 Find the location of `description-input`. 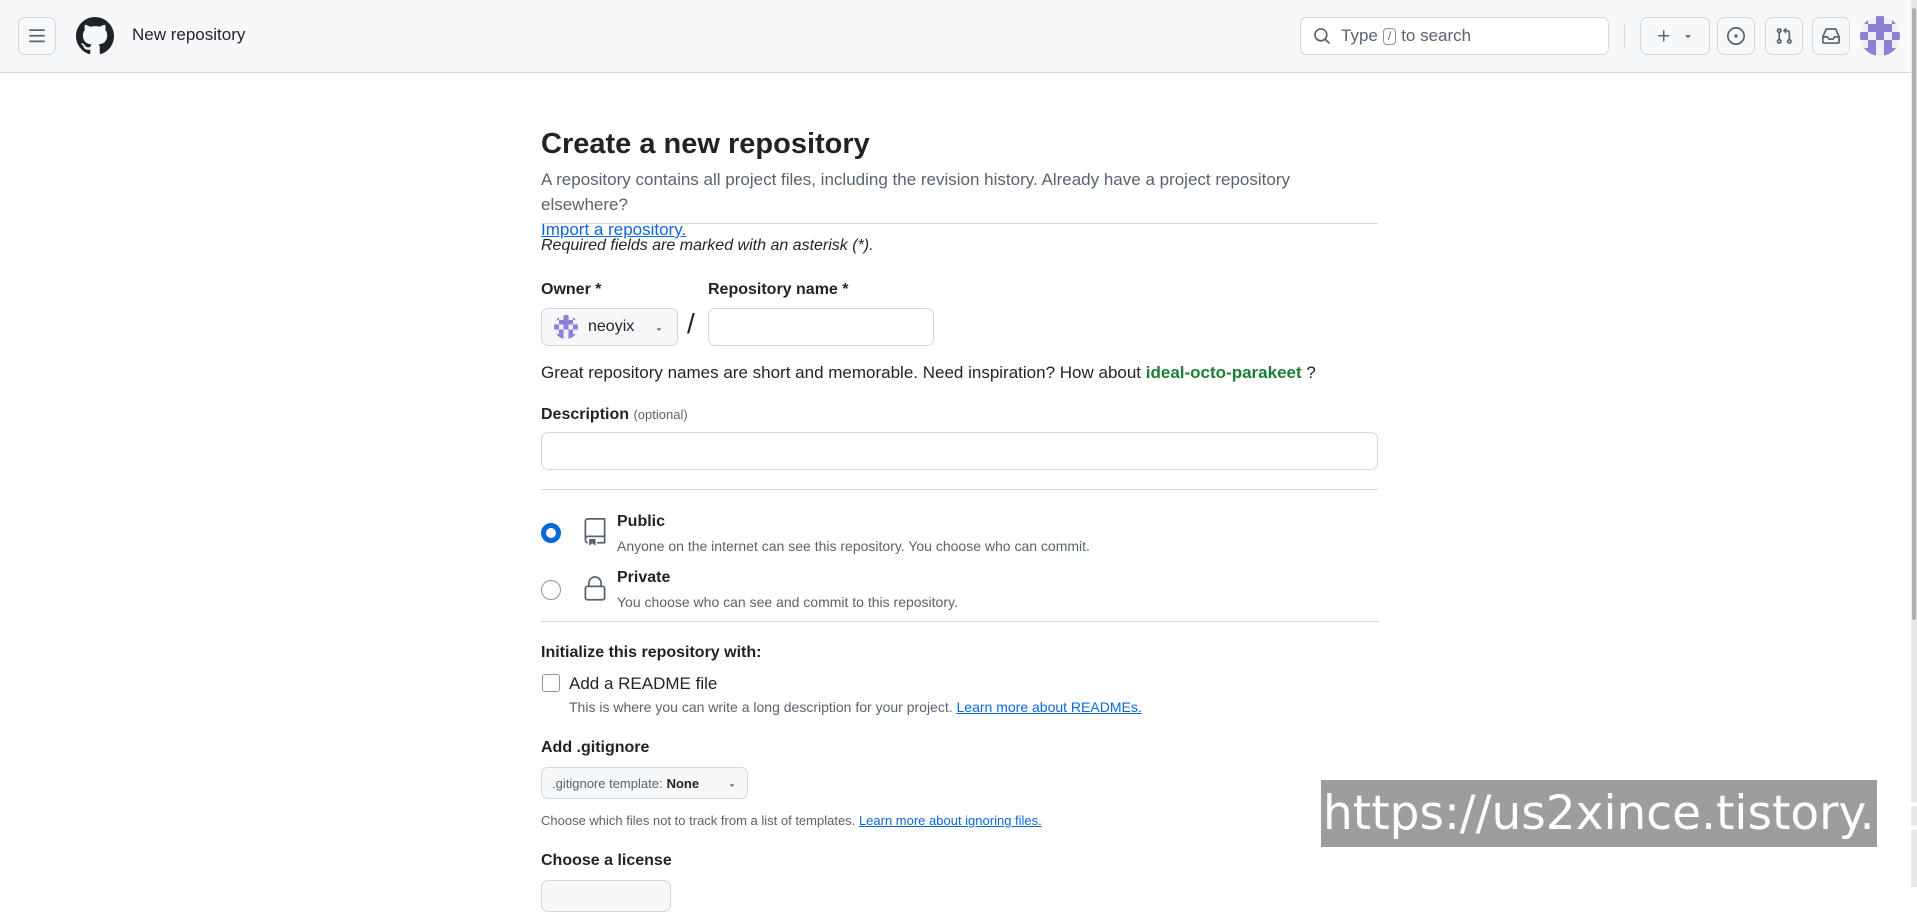

description-input is located at coordinates (959, 451).